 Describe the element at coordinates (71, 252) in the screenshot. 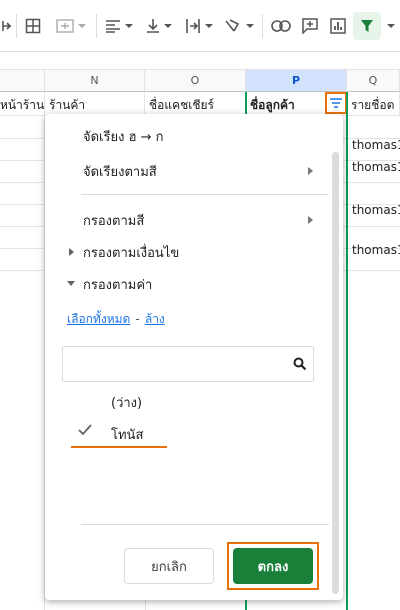

I see `expand-arrow-icon` at that location.